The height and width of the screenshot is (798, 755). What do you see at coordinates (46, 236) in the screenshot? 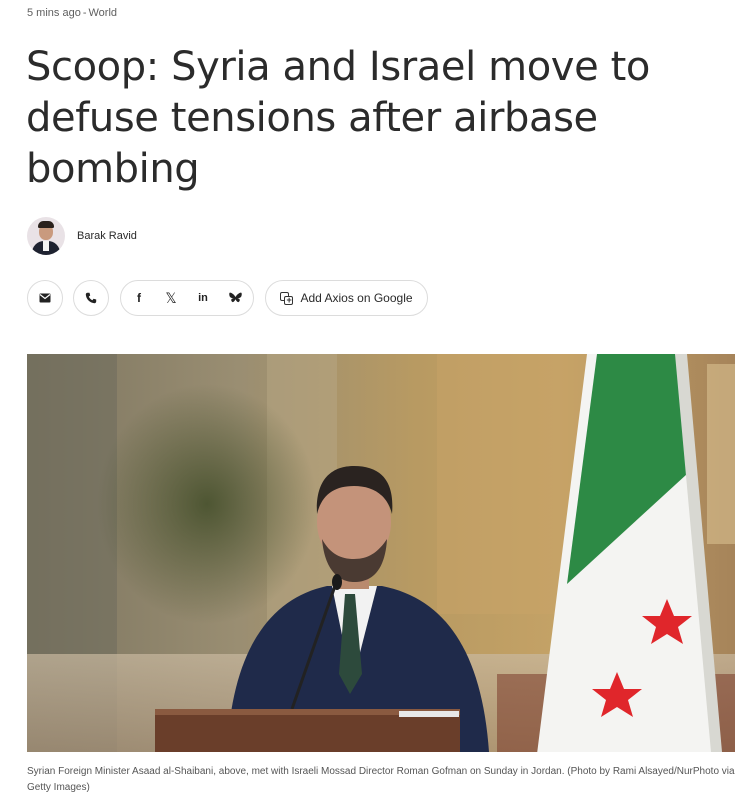
I see `author-avatar` at bounding box center [46, 236].